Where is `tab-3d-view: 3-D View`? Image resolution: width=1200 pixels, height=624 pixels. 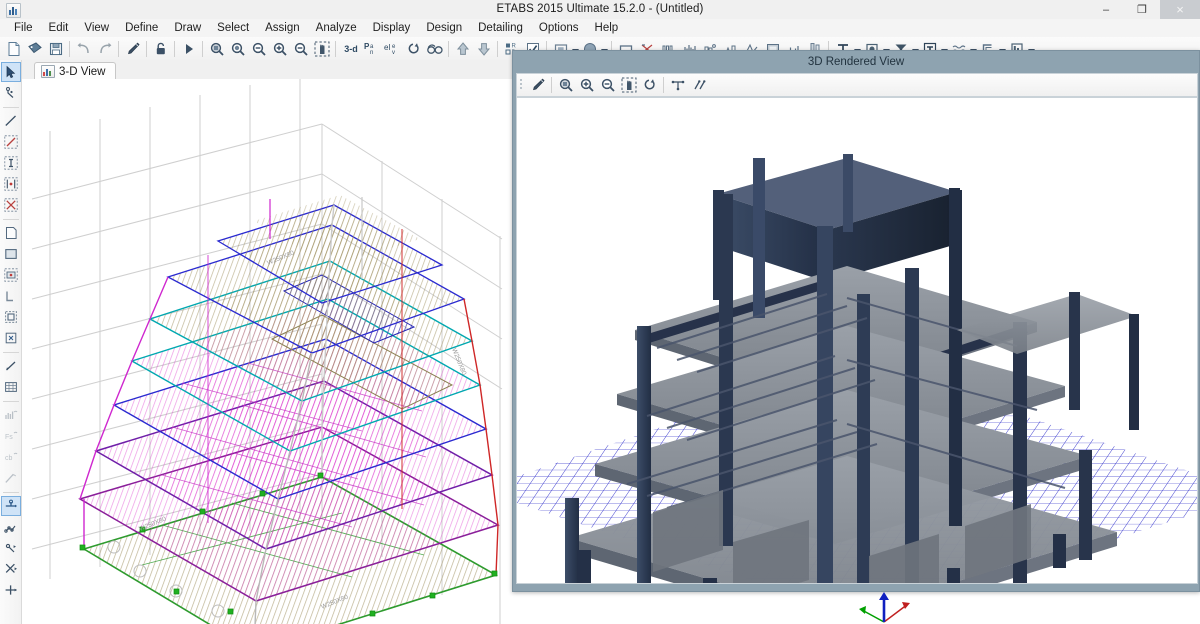
tab-3d-view: 3-D View is located at coordinates (75, 71).